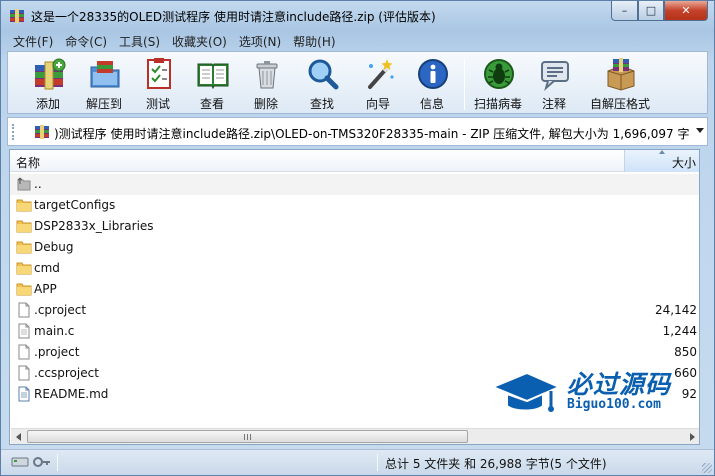  I want to click on file-name: targetConfigs, so click(75, 205).